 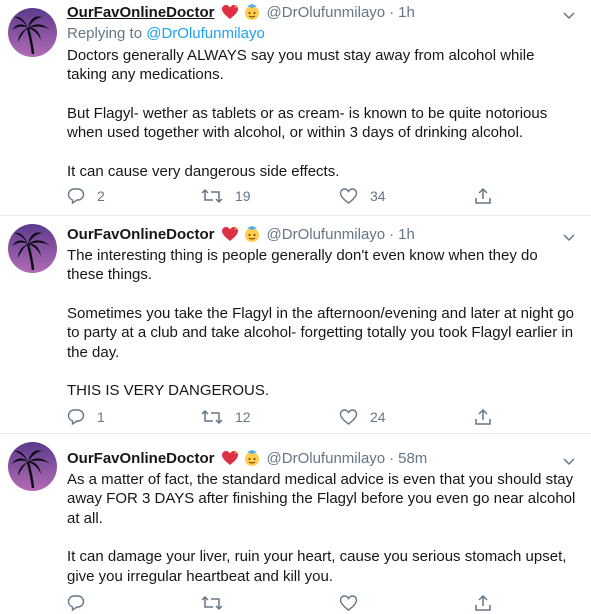 I want to click on like-button: 24, so click(x=362, y=417).